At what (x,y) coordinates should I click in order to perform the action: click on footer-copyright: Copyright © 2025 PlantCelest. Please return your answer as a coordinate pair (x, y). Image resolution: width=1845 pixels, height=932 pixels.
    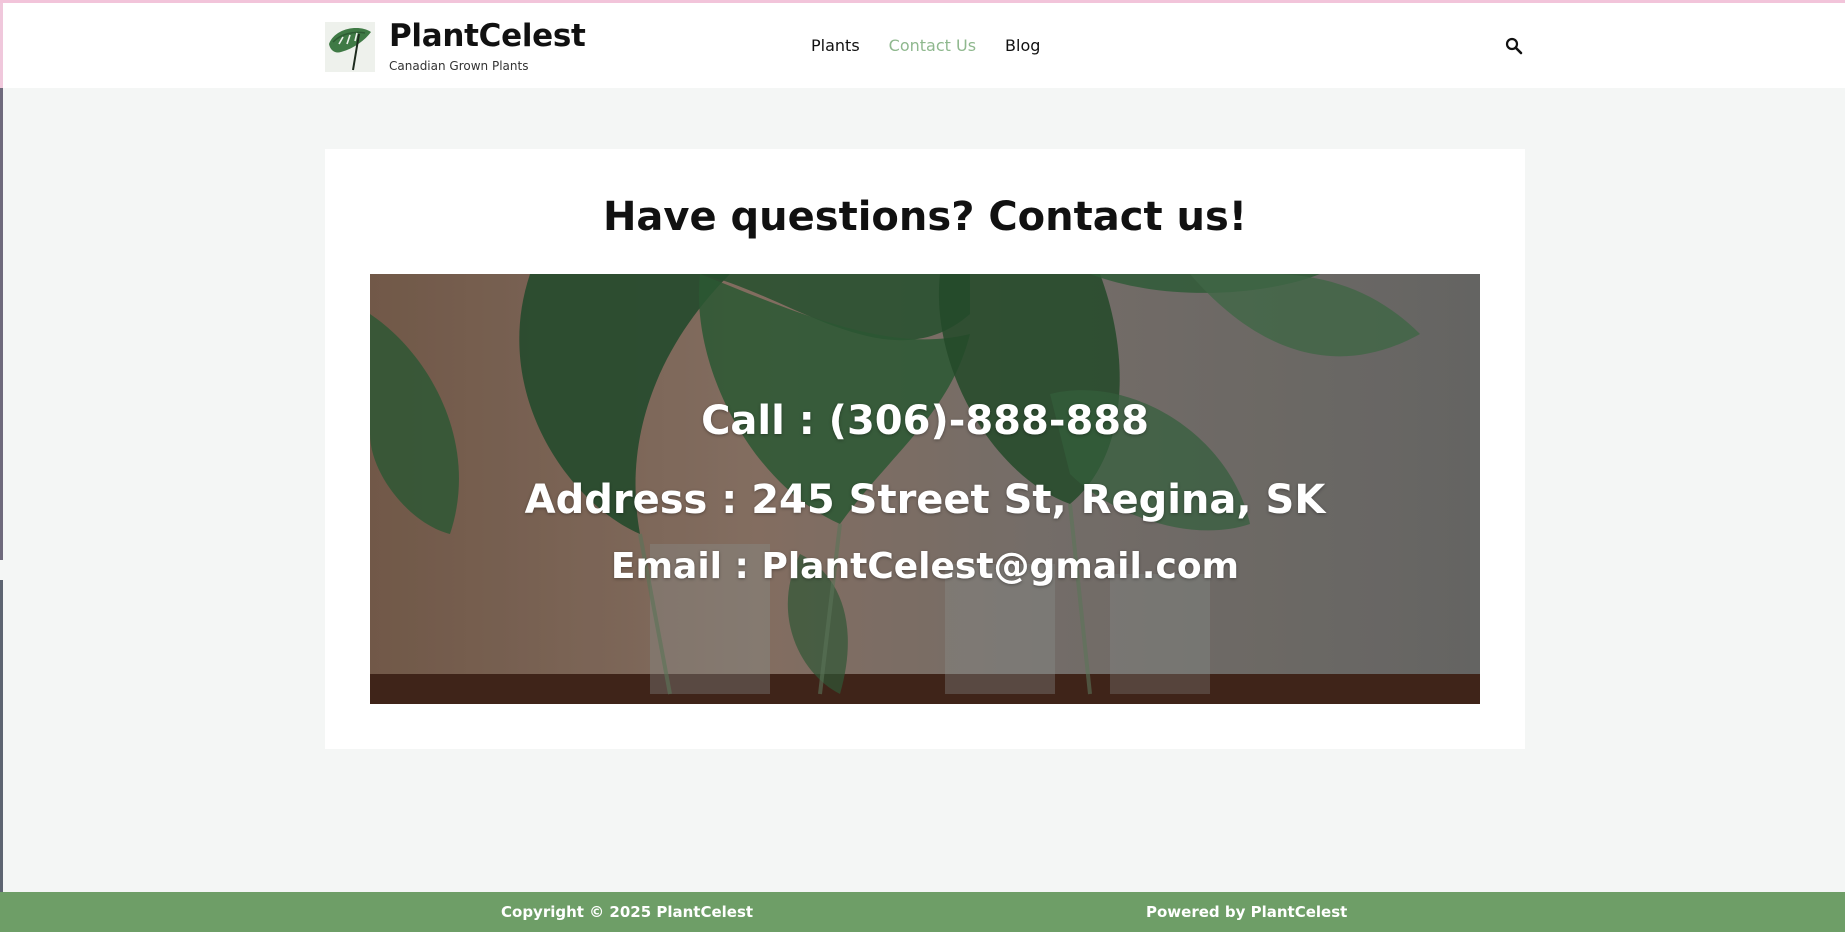
    Looking at the image, I should click on (627, 912).